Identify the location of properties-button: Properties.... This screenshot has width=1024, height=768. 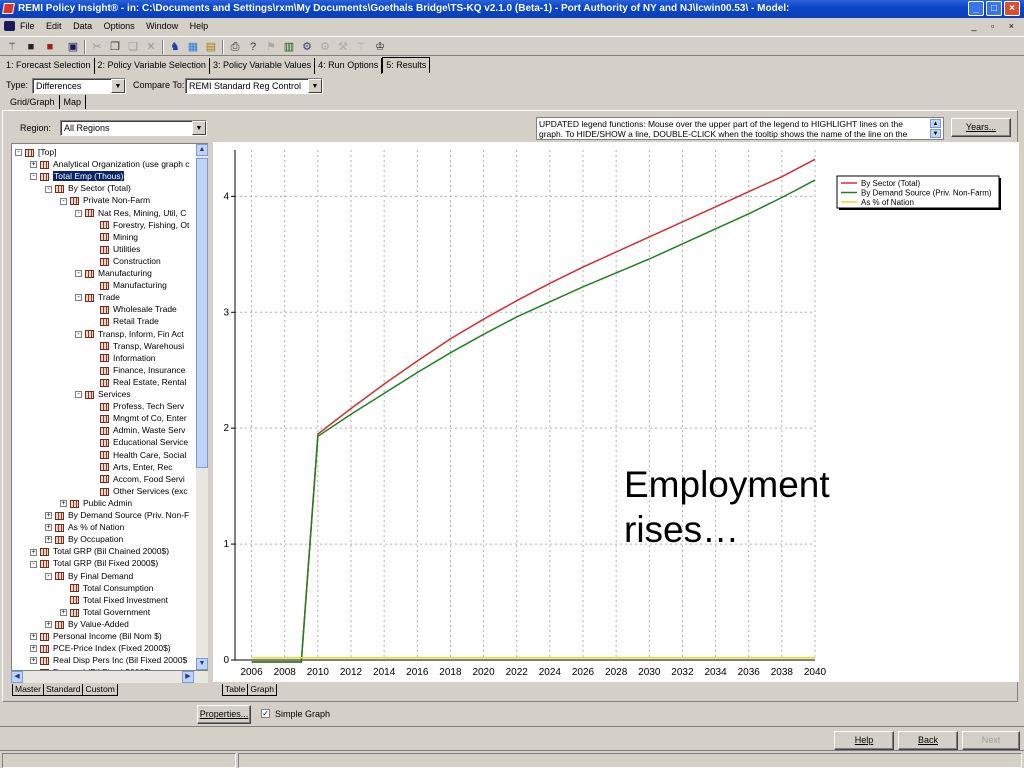
(224, 714).